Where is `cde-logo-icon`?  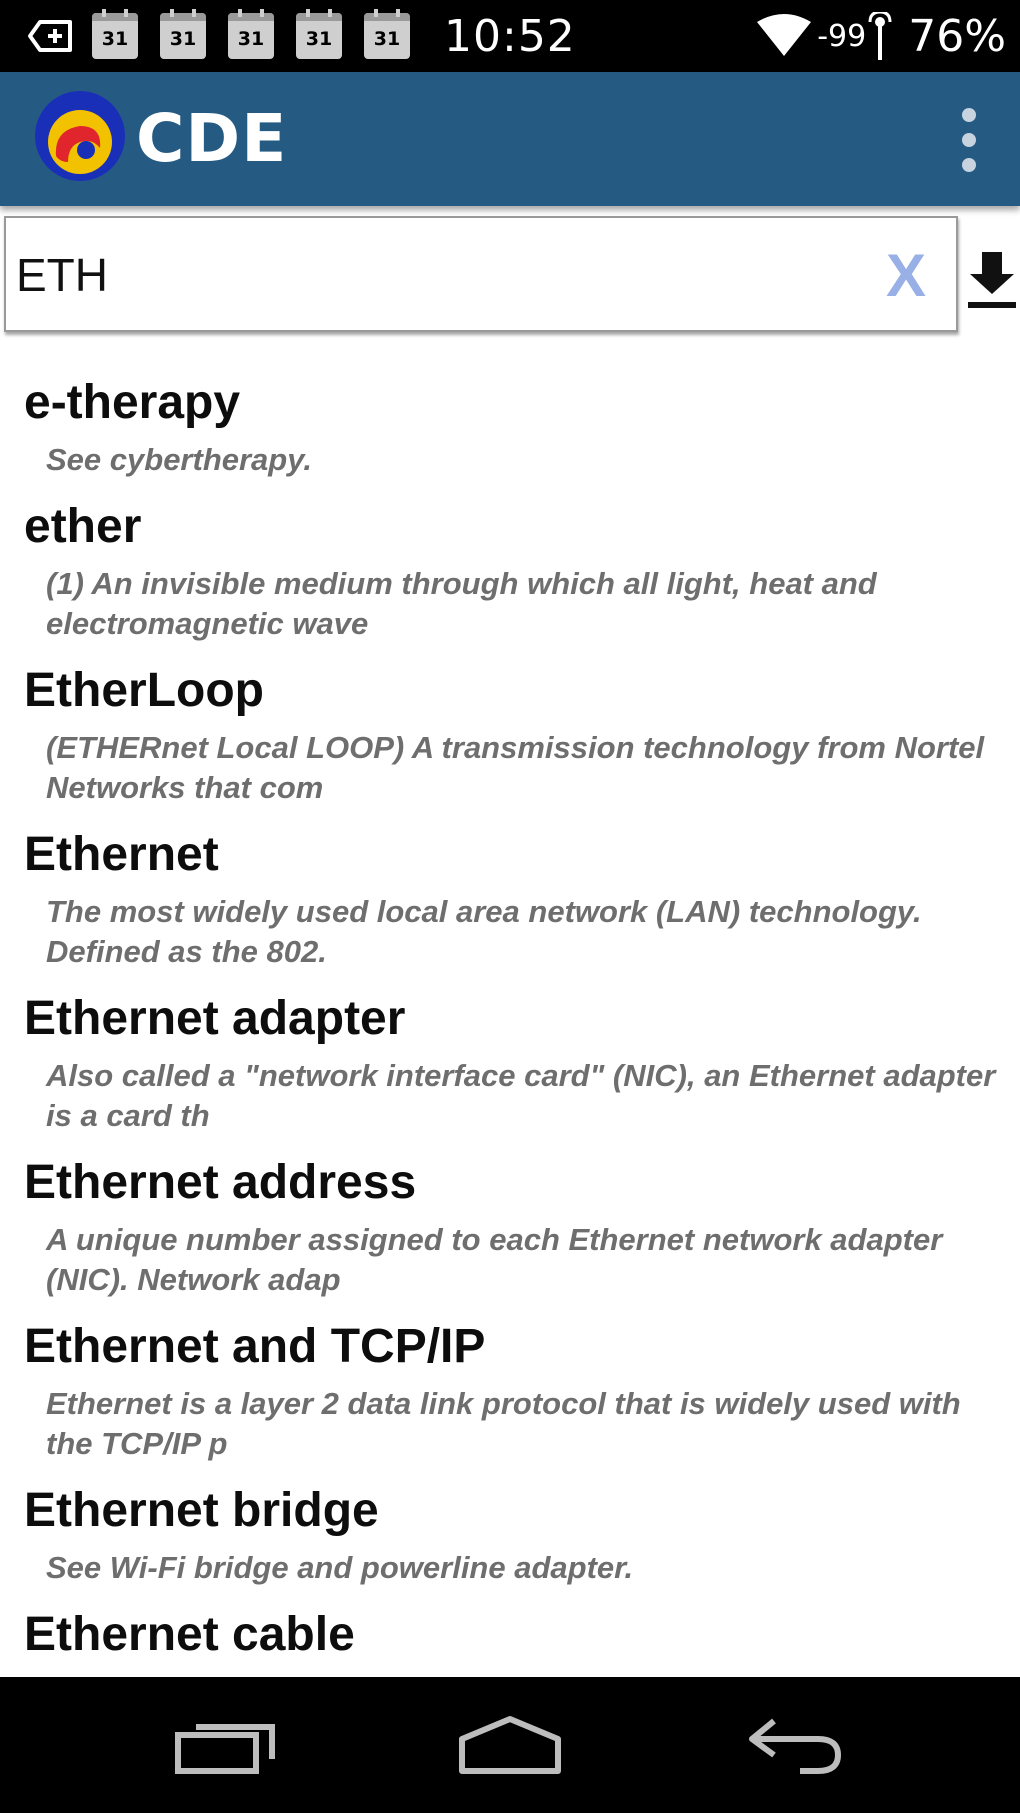
cde-logo-icon is located at coordinates (80, 136).